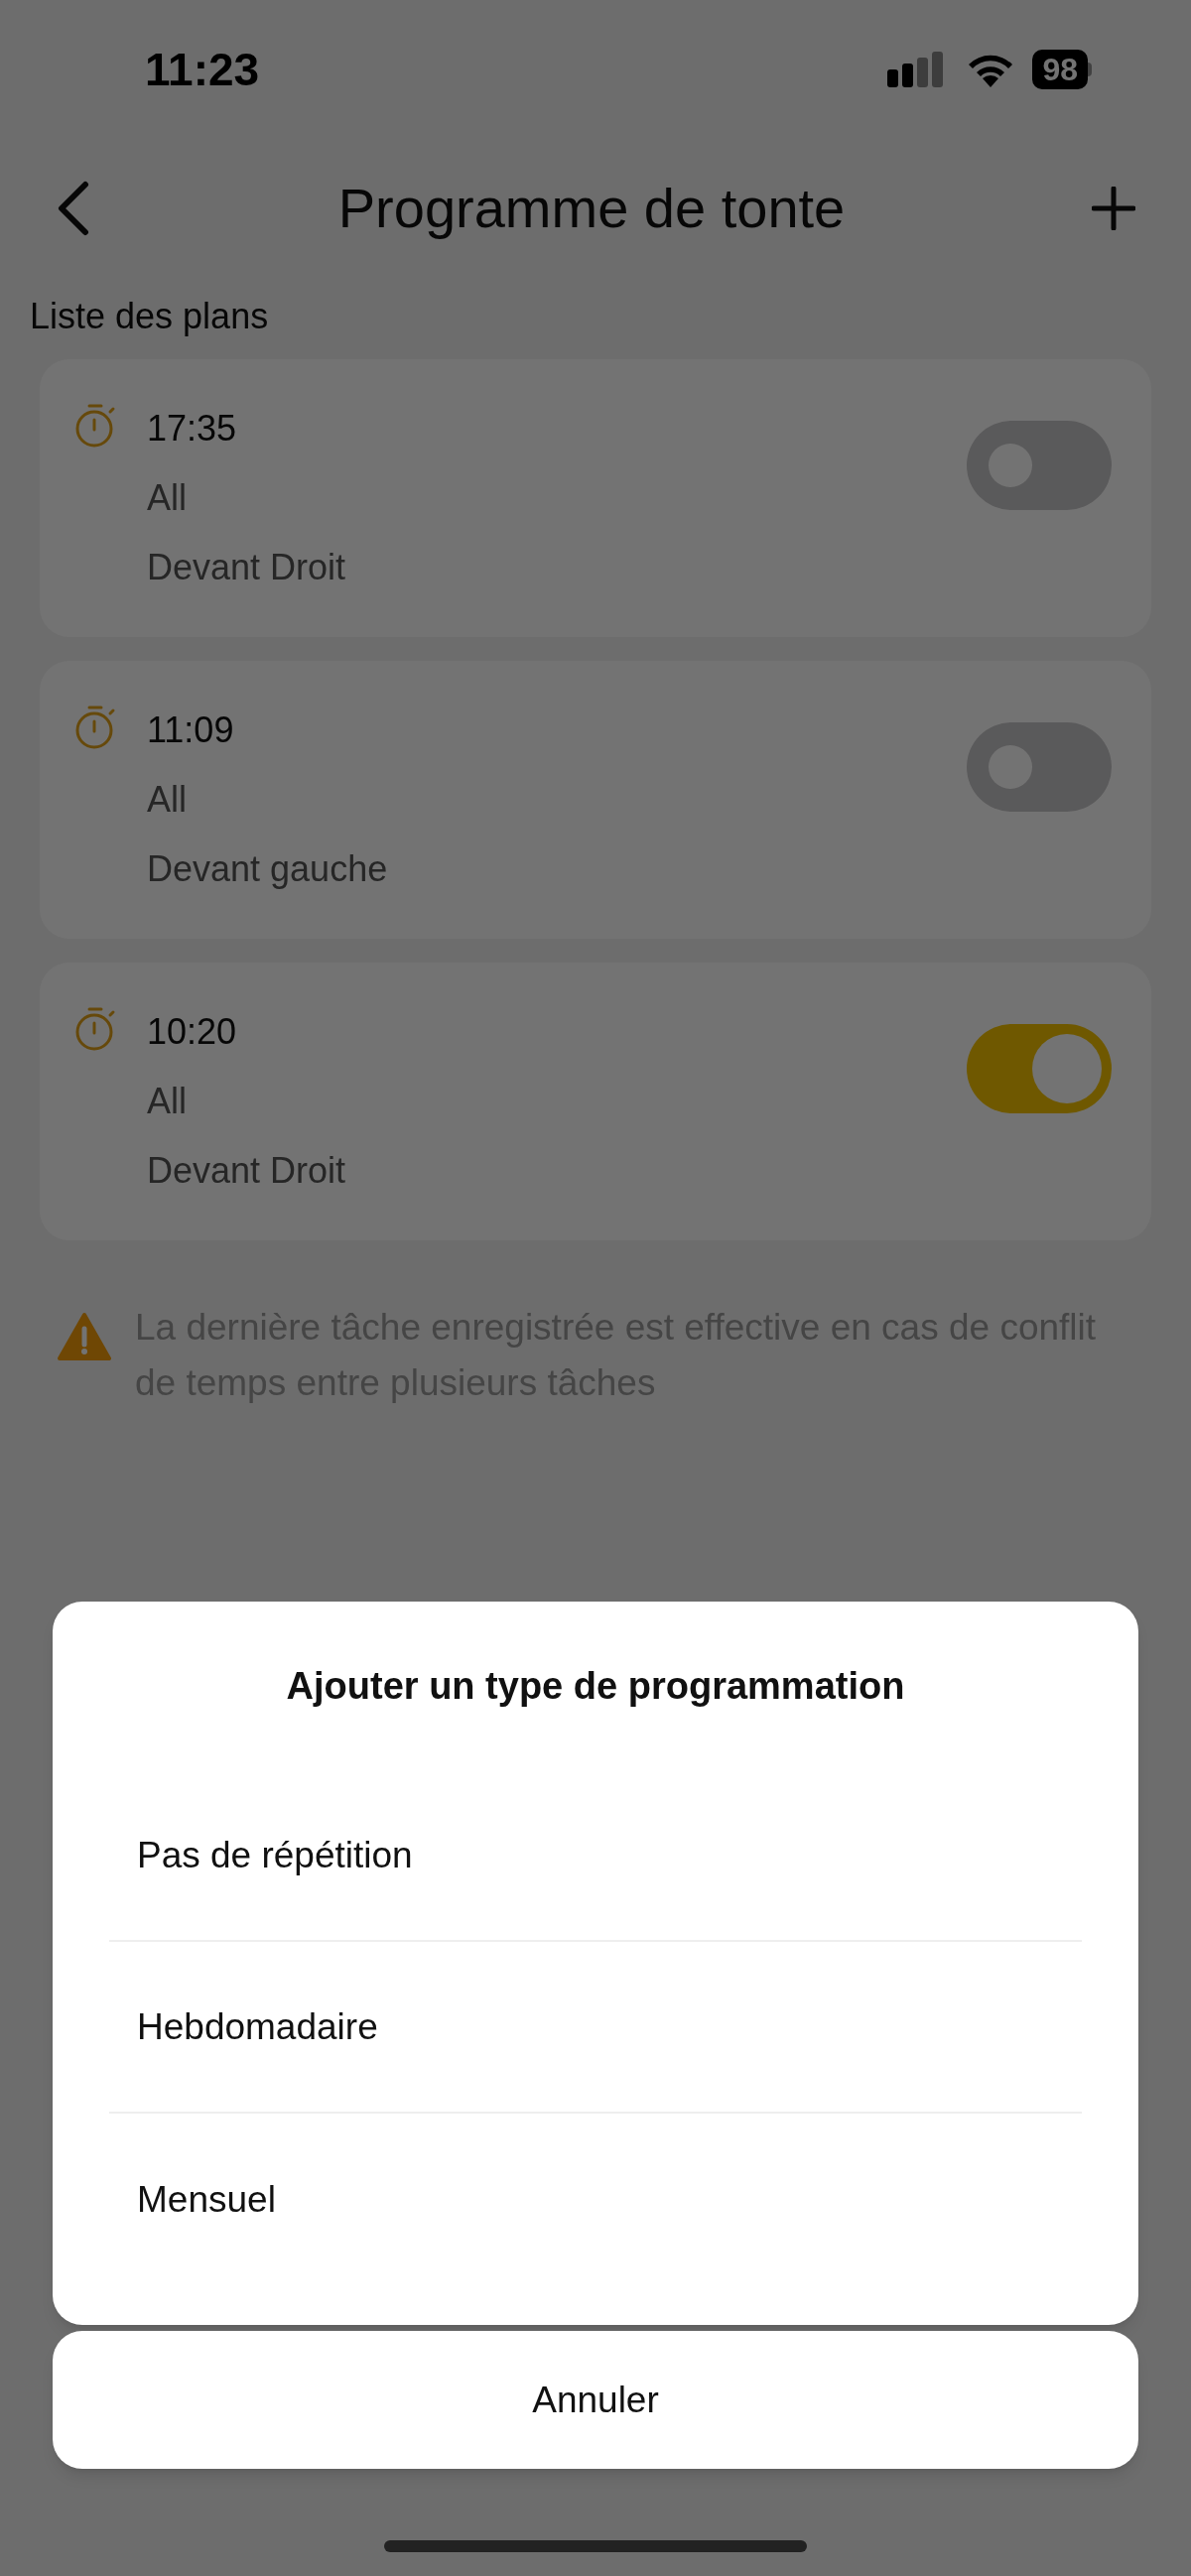 The height and width of the screenshot is (2576, 1191). I want to click on sheet-title: Ajouter un type de programmation, so click(595, 1686).